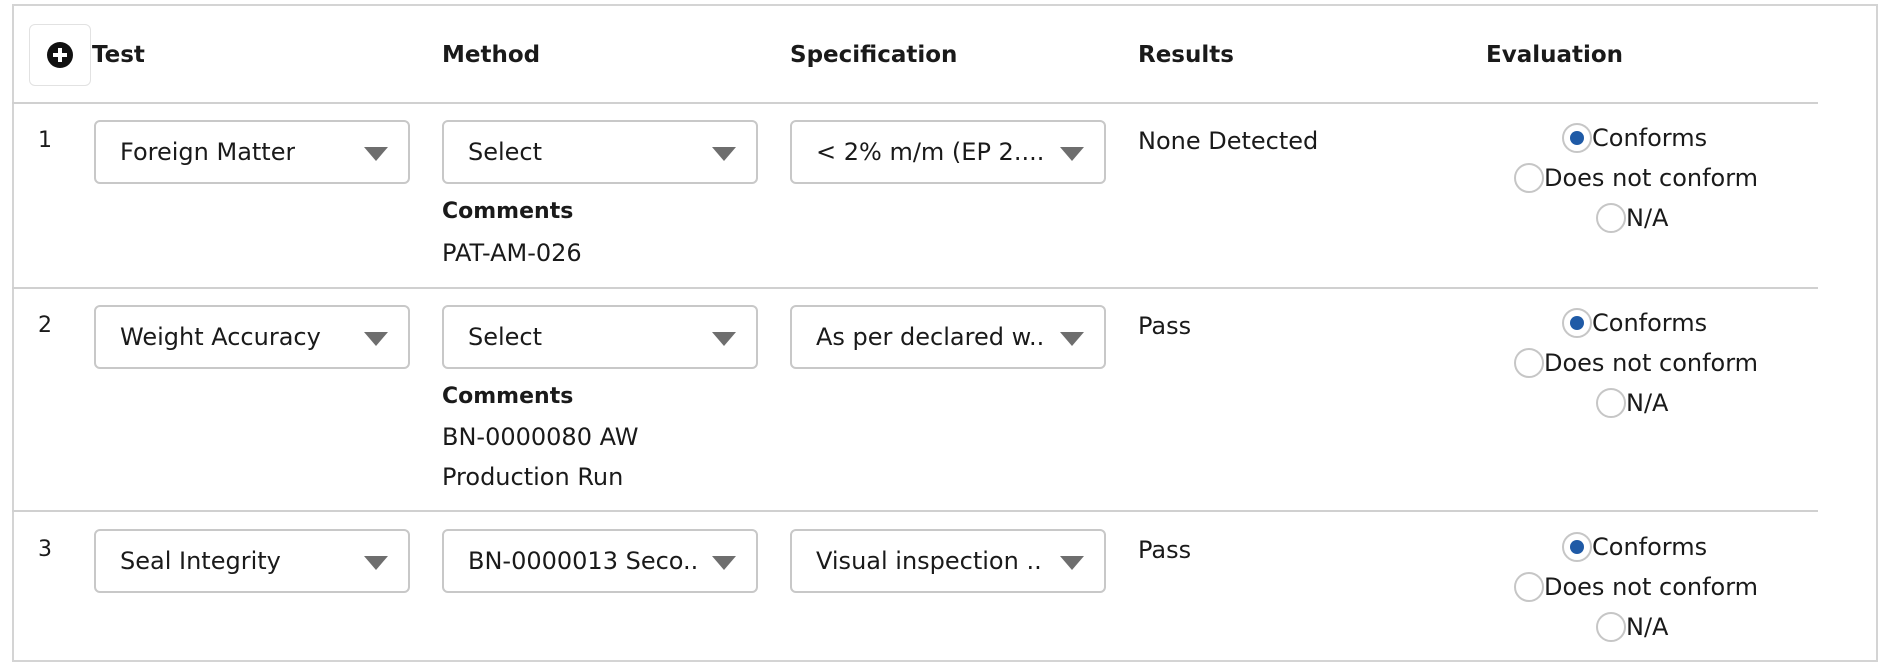 This screenshot has height=666, width=1889. Describe the element at coordinates (252, 561) in the screenshot. I see `test-select: Seal Integrity` at that location.